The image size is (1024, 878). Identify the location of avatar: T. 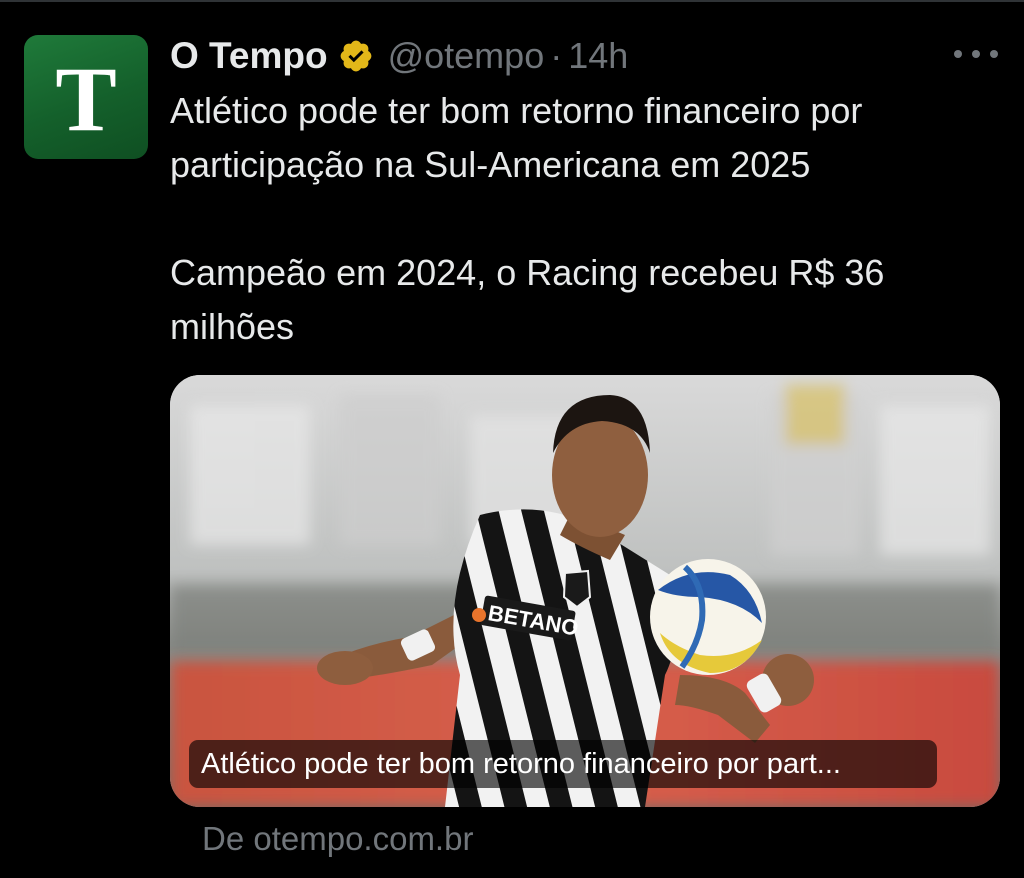
(86, 97).